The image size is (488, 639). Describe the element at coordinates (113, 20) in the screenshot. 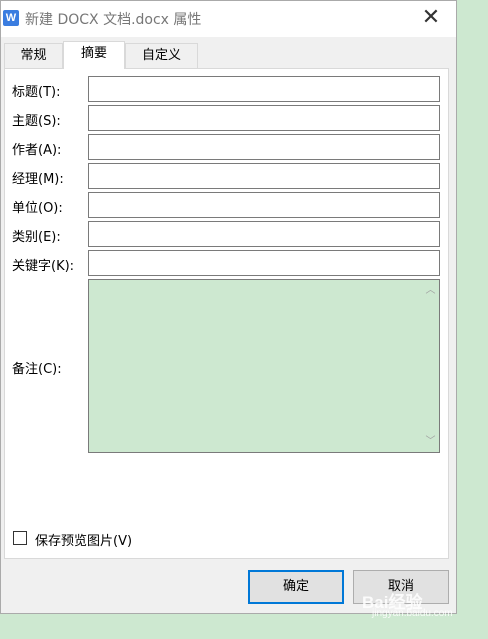

I see `window-title: 新建 DOCX 文档.docx 属性` at that location.